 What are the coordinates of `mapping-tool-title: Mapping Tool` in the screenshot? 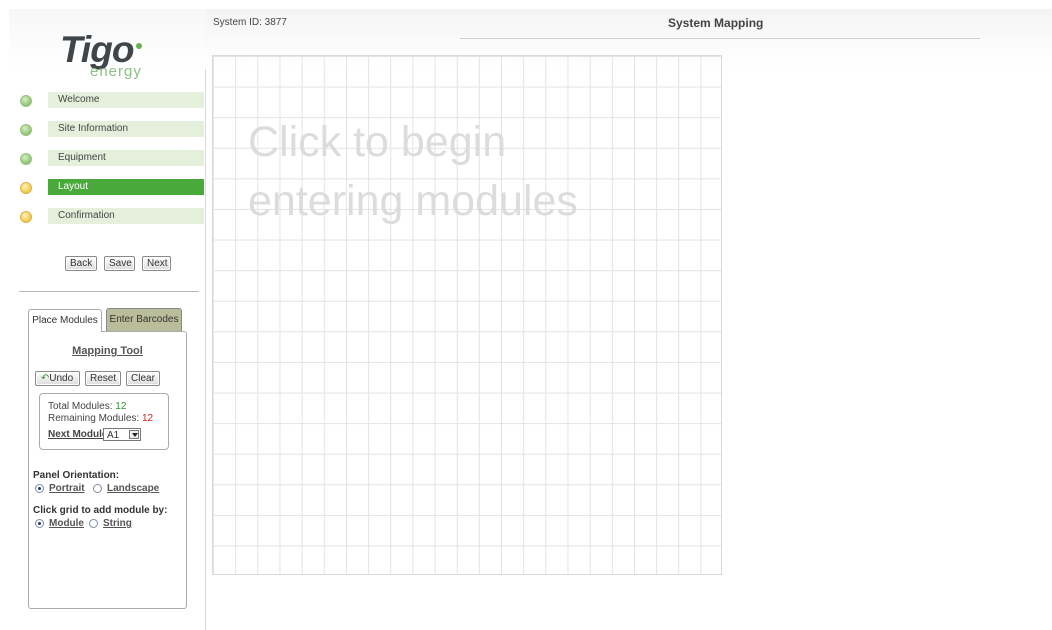 It's located at (107, 351).